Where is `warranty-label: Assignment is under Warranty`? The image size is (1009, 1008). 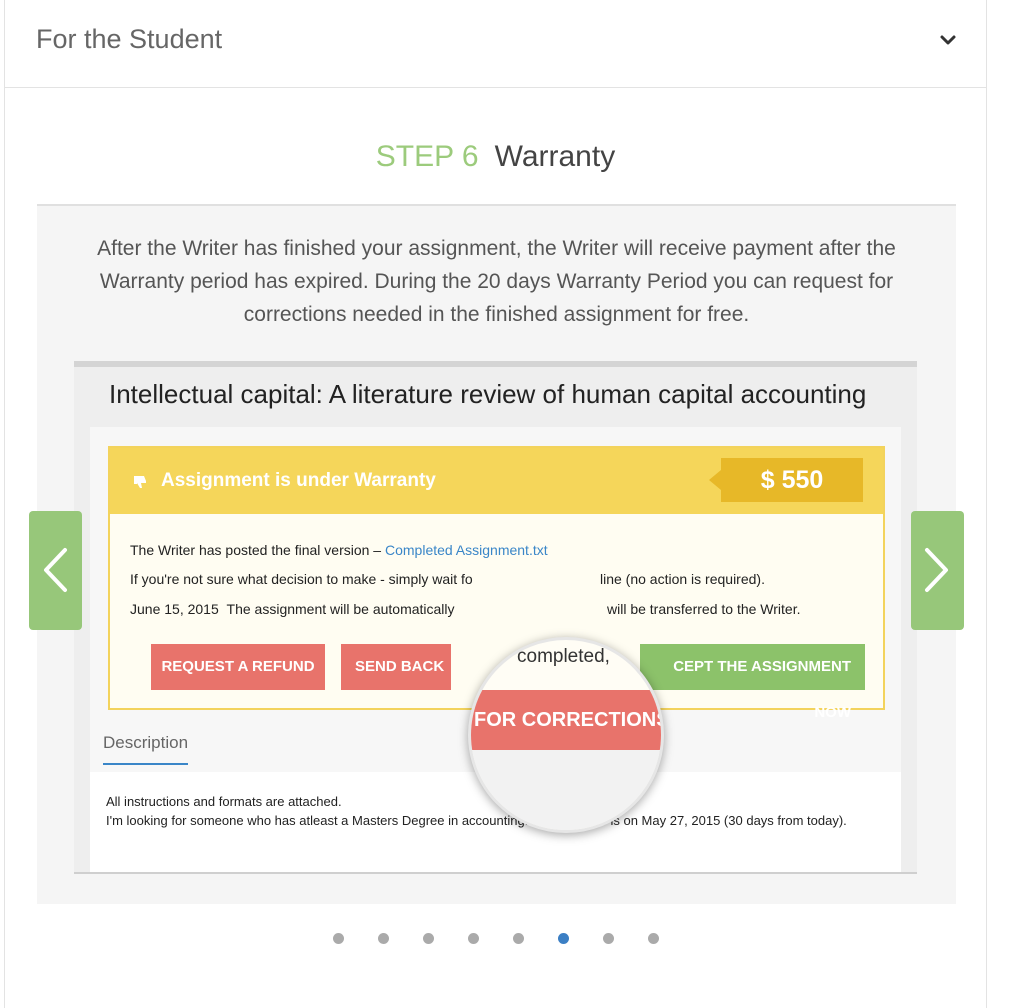 warranty-label: Assignment is under Warranty is located at coordinates (298, 480).